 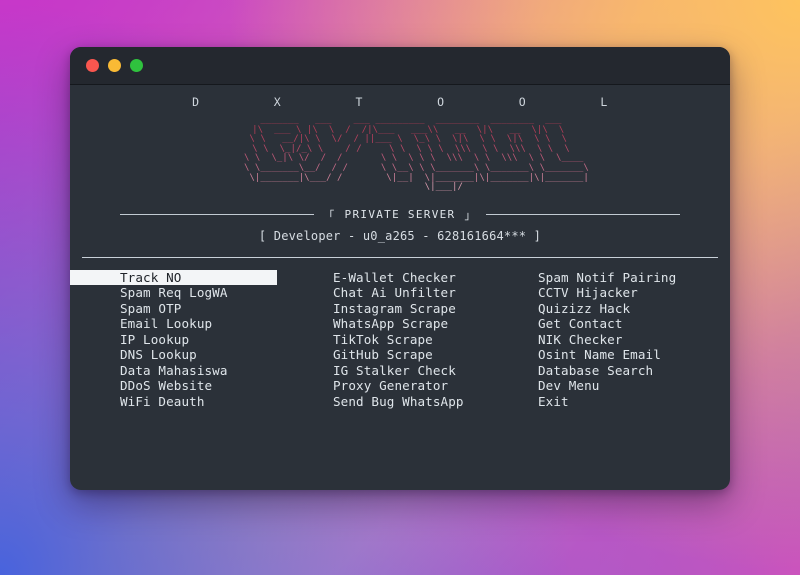 I want to click on developer-line: [ Developer - u0_a265 - 628161664*** ], so click(x=400, y=235).